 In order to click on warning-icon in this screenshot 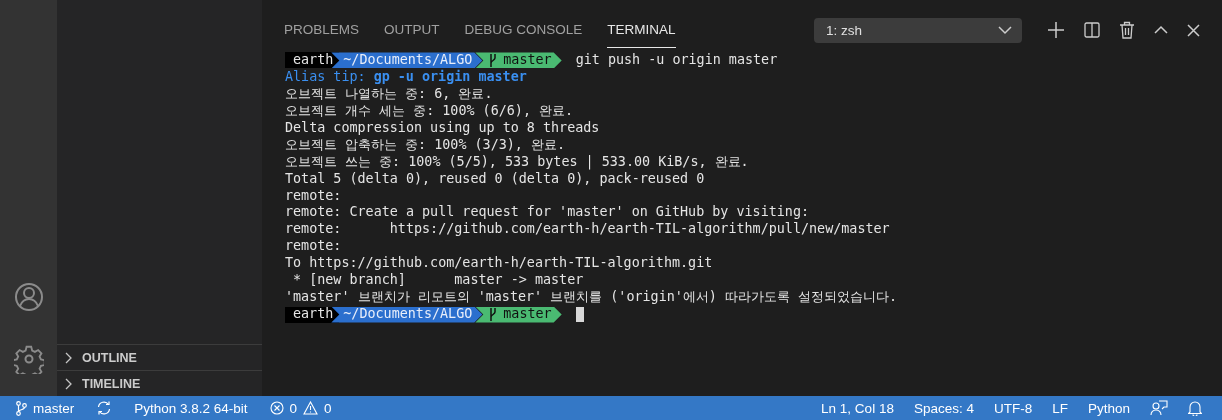, I will do `click(311, 408)`.